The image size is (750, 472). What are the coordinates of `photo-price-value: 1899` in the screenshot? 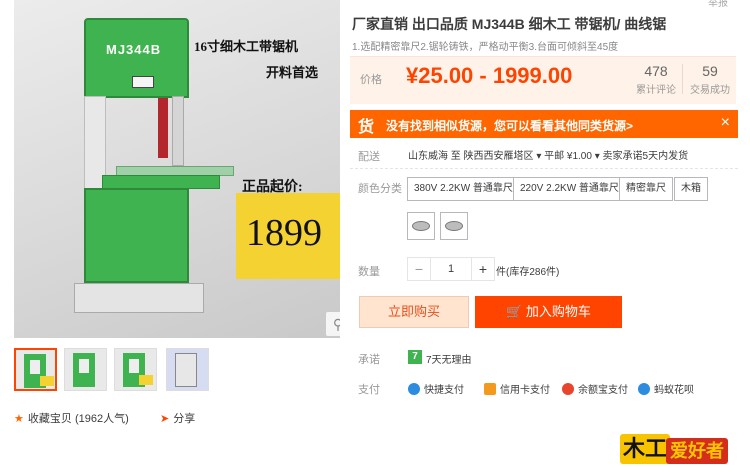 It's located at (284, 233).